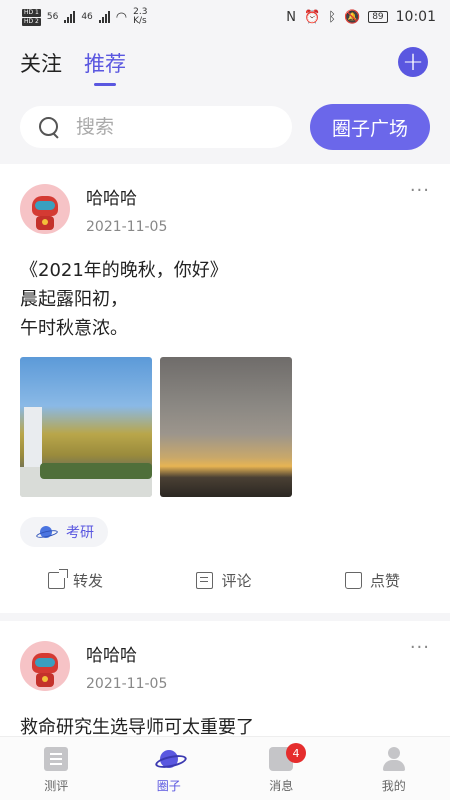  Describe the element at coordinates (88, 580) in the screenshot. I see `share-label: 转发` at that location.